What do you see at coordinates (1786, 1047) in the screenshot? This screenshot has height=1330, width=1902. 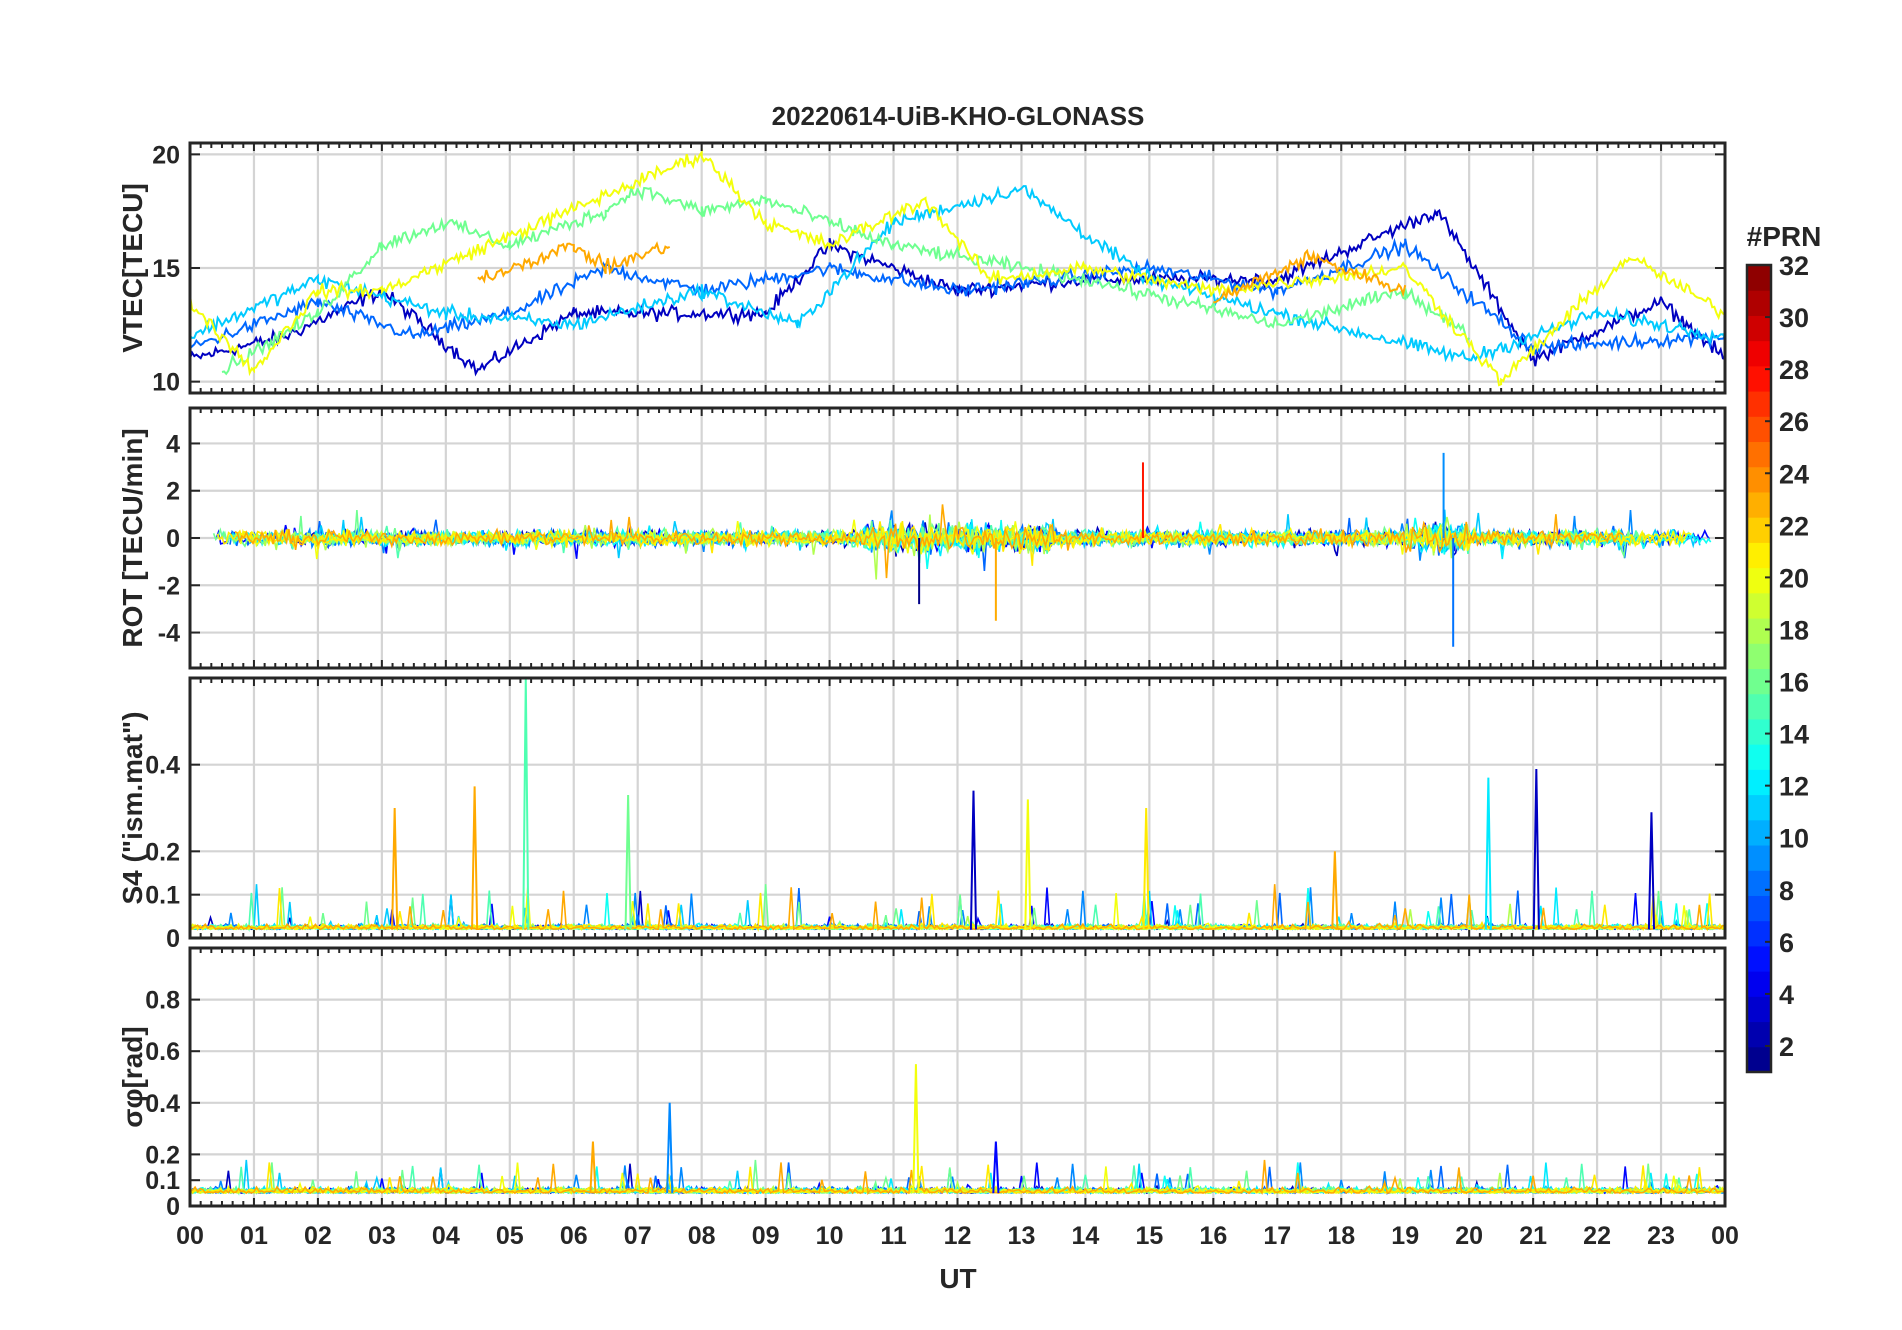 I see `colorbar-tick-label: 2` at bounding box center [1786, 1047].